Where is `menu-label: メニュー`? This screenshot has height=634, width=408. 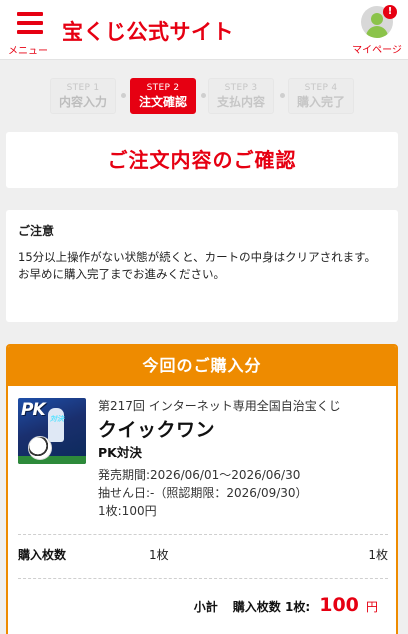 menu-label: メニュー is located at coordinates (28, 51).